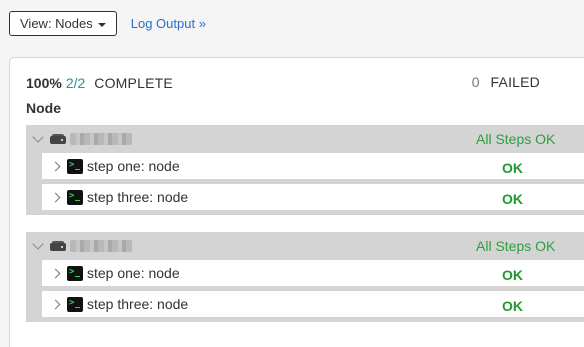  What do you see at coordinates (101, 24) in the screenshot?
I see `caret-down-icon` at bounding box center [101, 24].